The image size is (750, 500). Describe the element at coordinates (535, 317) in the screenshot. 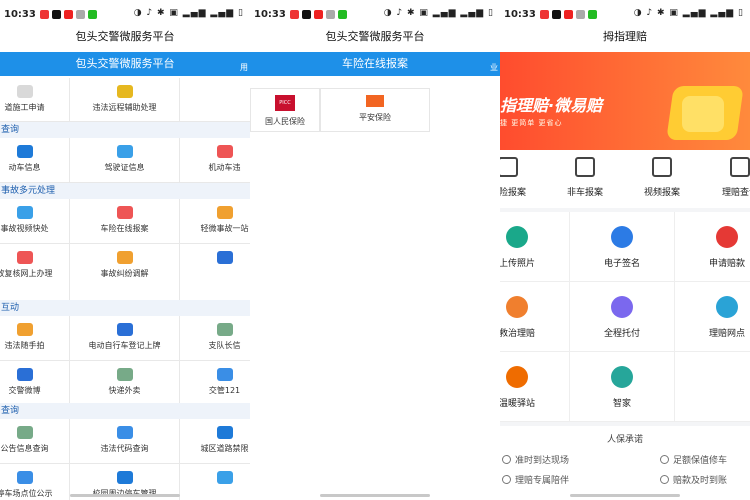

I see `service-grid-item: 救治理赔` at that location.